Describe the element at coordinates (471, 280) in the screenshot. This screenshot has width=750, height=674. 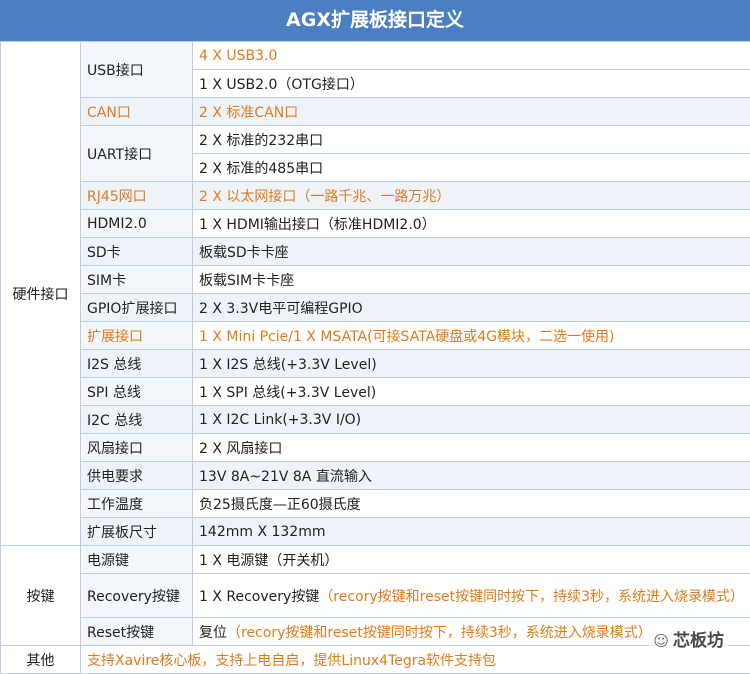
I see `row-value: 板载SIM卡卡座` at that location.